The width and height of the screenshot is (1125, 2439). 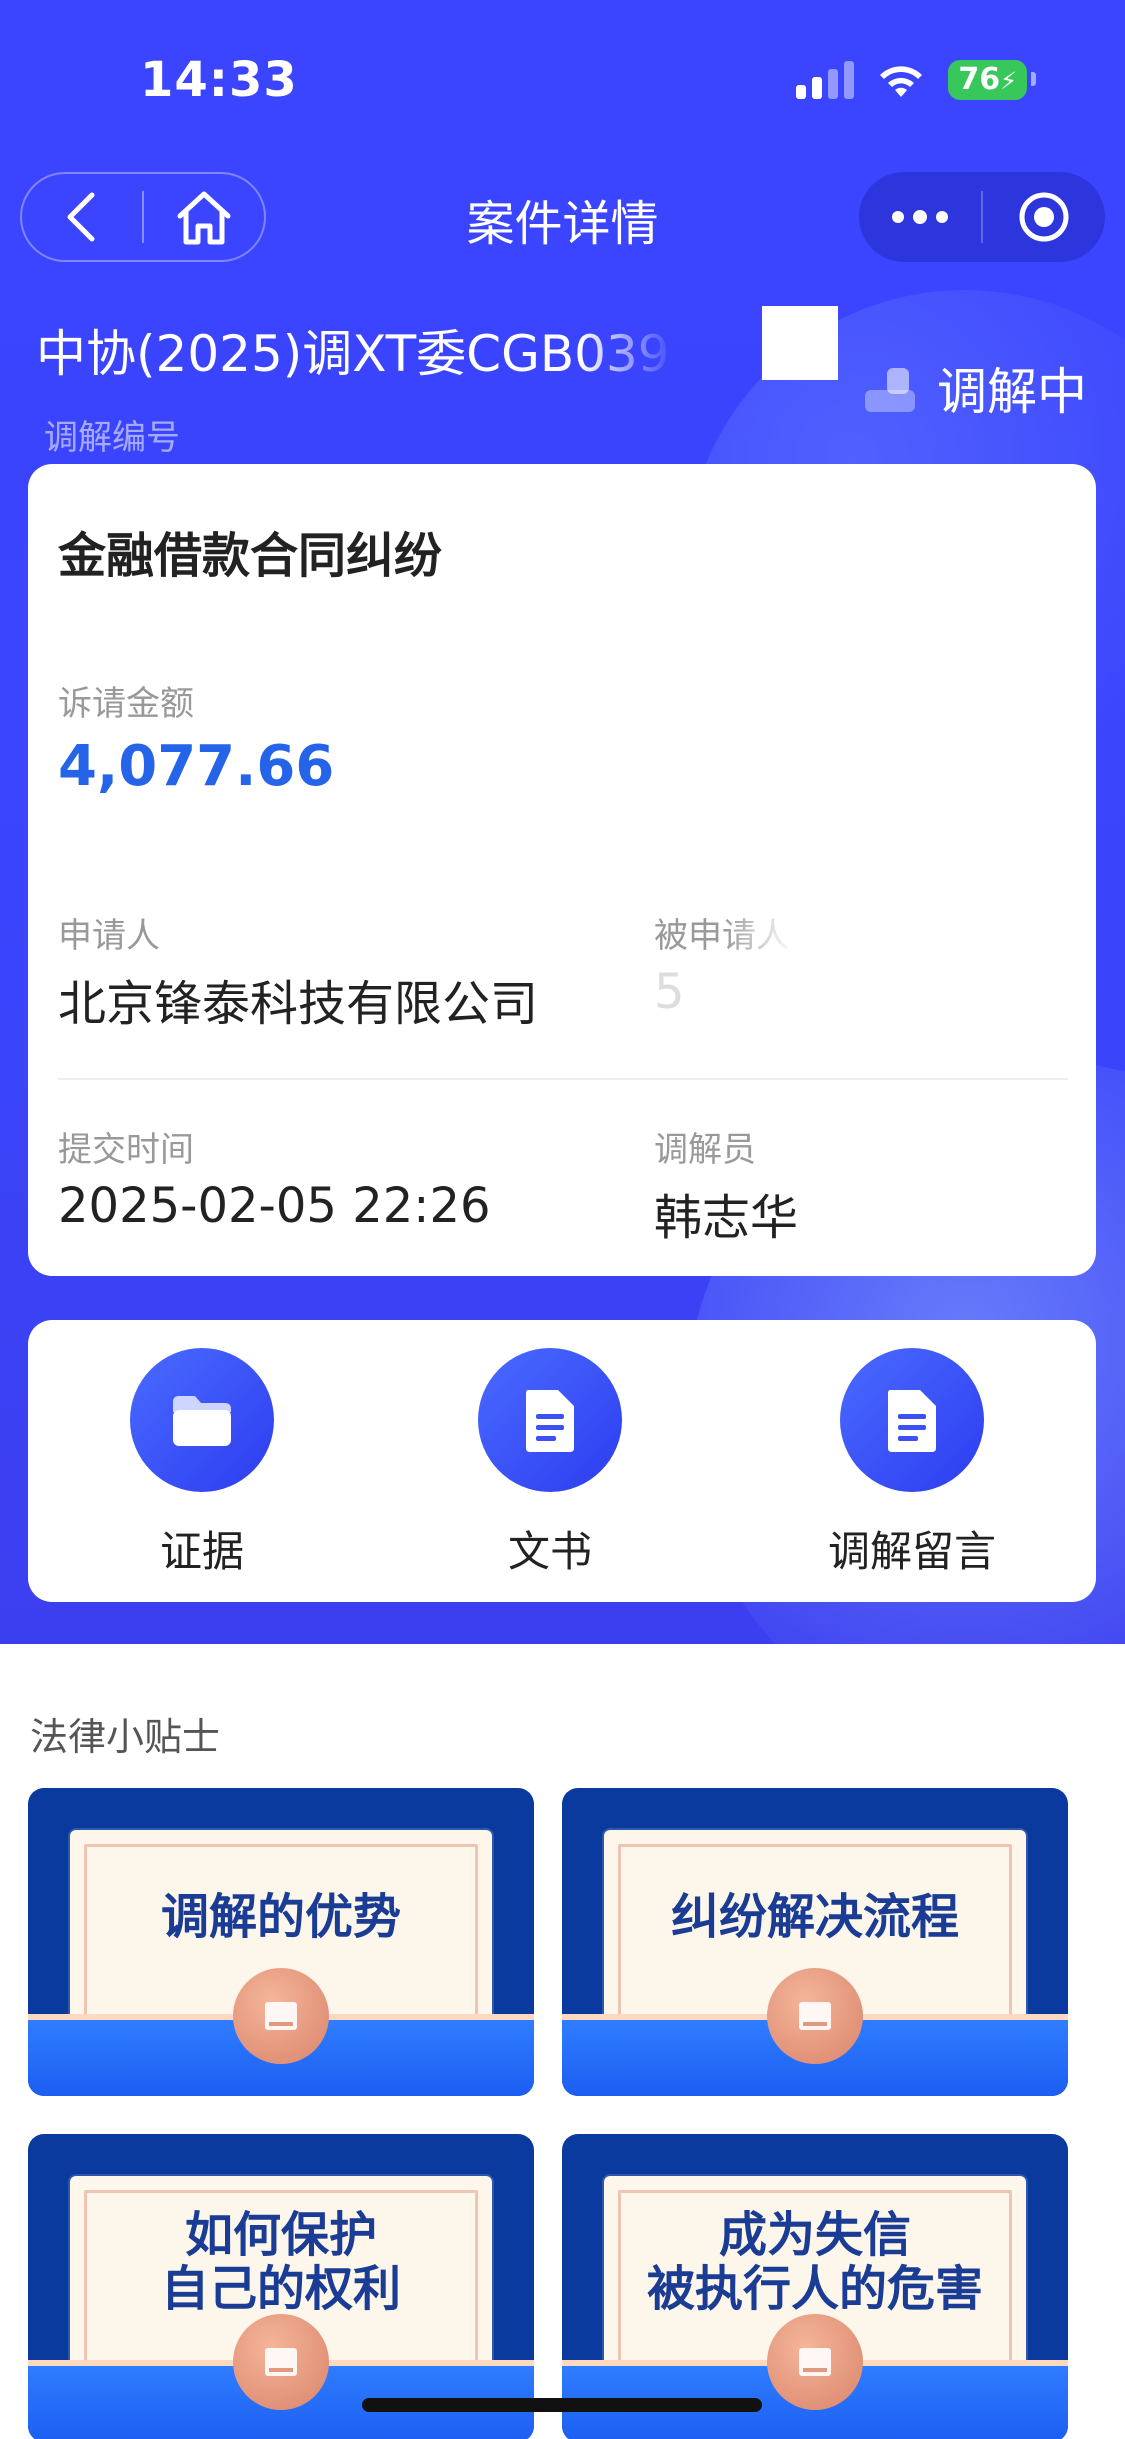 What do you see at coordinates (669, 992) in the screenshot?
I see `respondent-value: 5` at bounding box center [669, 992].